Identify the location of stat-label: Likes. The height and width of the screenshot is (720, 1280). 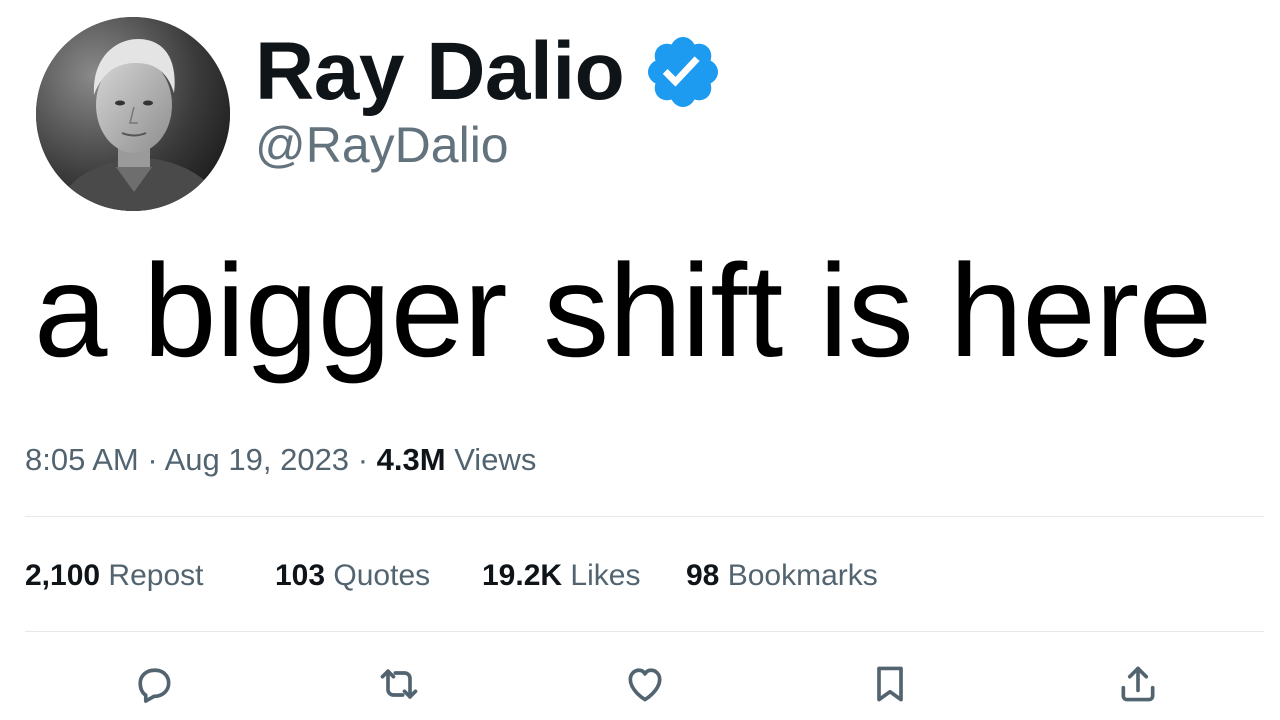
(605, 575).